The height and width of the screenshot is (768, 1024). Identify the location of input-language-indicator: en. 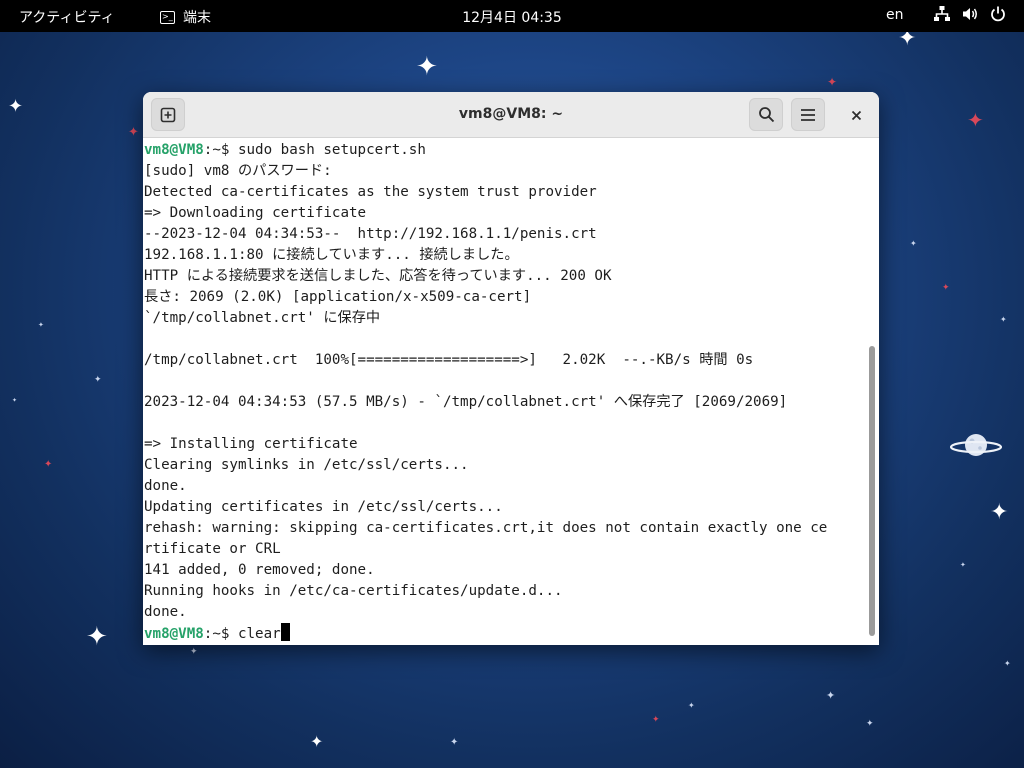
(895, 15).